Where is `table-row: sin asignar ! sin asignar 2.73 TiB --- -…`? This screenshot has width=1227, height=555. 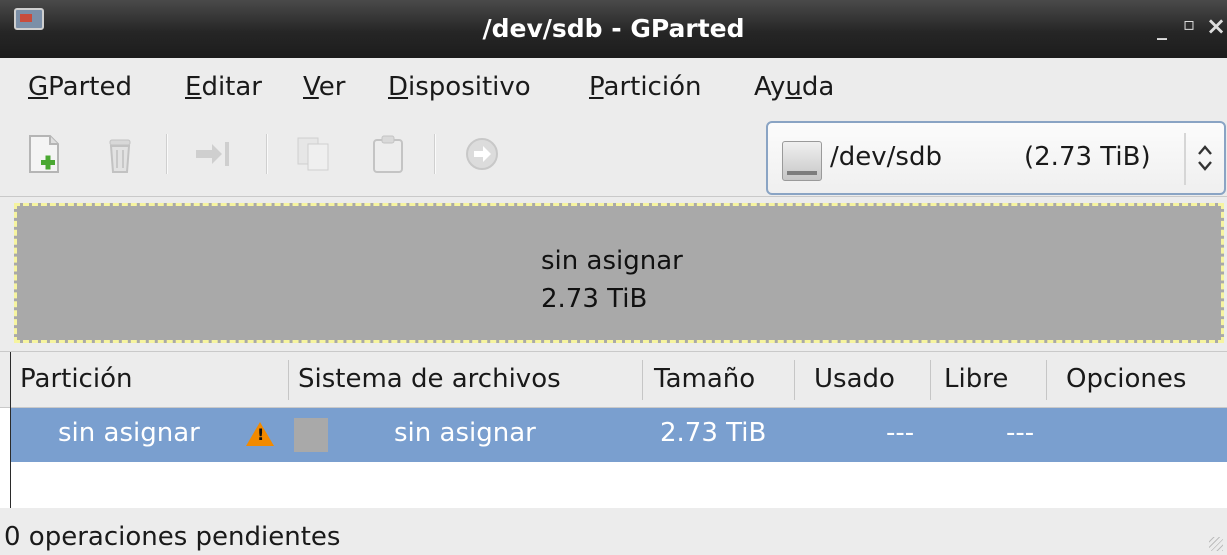
table-row: sin asignar ! sin asignar 2.73 TiB --- -… is located at coordinates (618, 435).